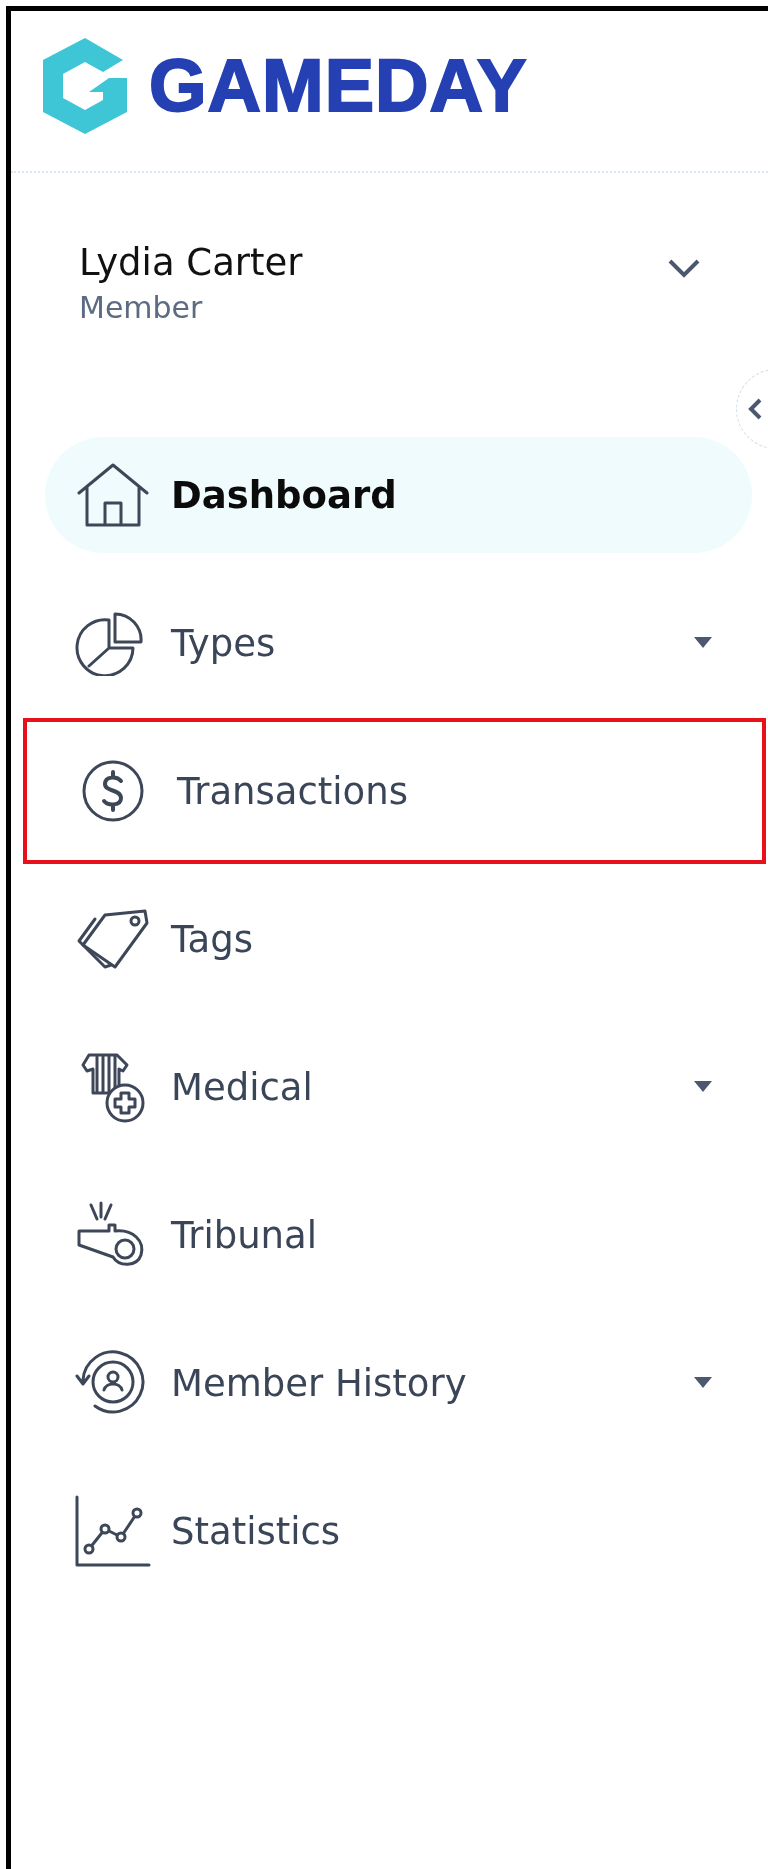 Image resolution: width=768 pixels, height=1869 pixels. I want to click on history-user-icon, so click(111, 1383).